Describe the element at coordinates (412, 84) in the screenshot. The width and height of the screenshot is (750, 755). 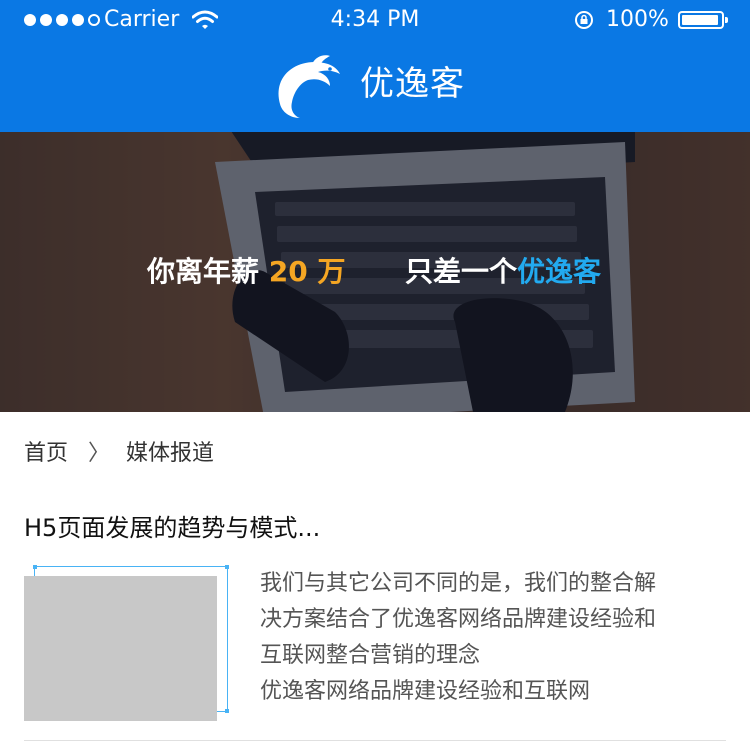
I see `brand-title: 优逸客` at that location.